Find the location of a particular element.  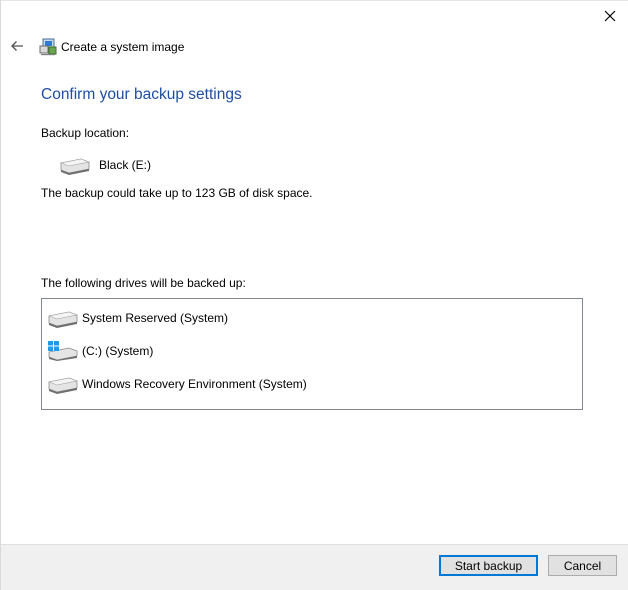

list-item: System Reserved (System) is located at coordinates (137, 318).